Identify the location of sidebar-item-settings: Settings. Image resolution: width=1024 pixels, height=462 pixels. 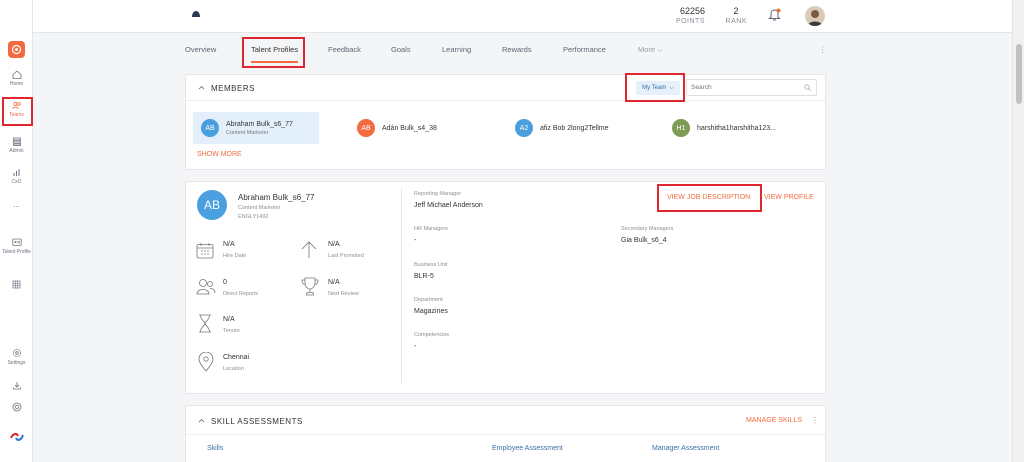
(16, 357).